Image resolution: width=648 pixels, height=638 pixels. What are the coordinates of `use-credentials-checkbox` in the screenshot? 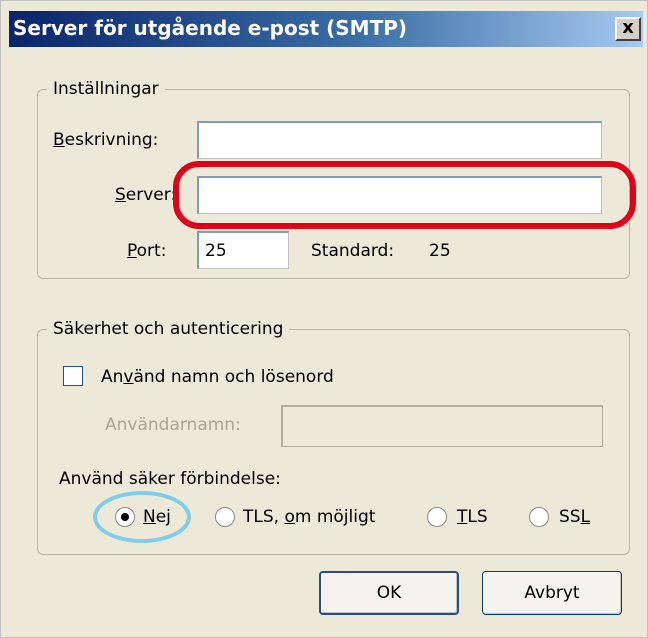 It's located at (73, 376).